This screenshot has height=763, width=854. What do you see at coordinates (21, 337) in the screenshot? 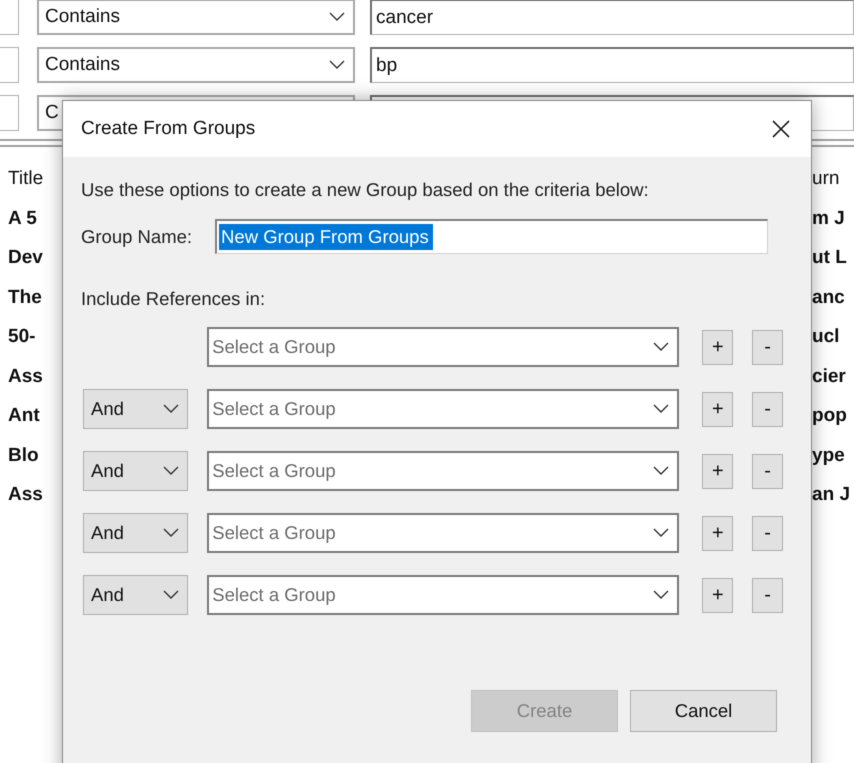
I see `table-cell-text: 50-` at bounding box center [21, 337].